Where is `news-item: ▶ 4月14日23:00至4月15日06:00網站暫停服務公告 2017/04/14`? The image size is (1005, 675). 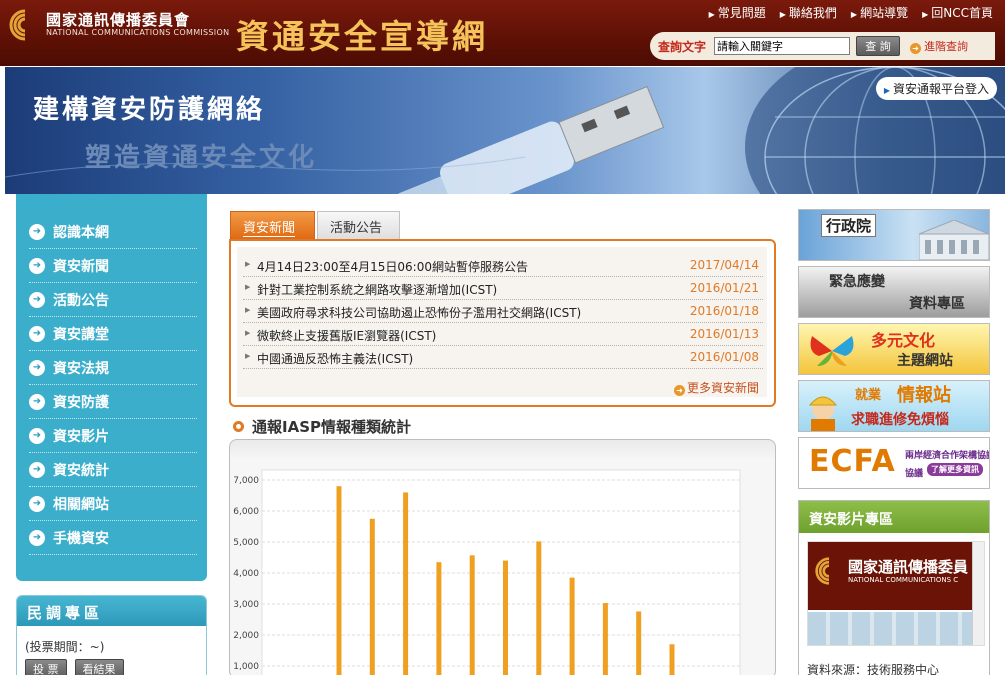
news-item: ▶ 4月14日23:00至4月15日06:00網站暫停服務公告 2017/04/14 is located at coordinates (503, 266).